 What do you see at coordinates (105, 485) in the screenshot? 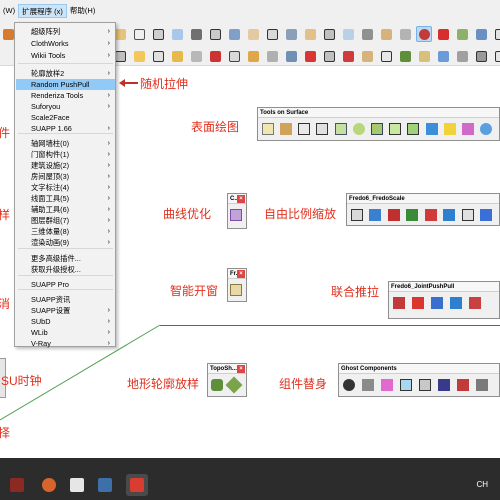
I see `app-image-icon` at bounding box center [105, 485].